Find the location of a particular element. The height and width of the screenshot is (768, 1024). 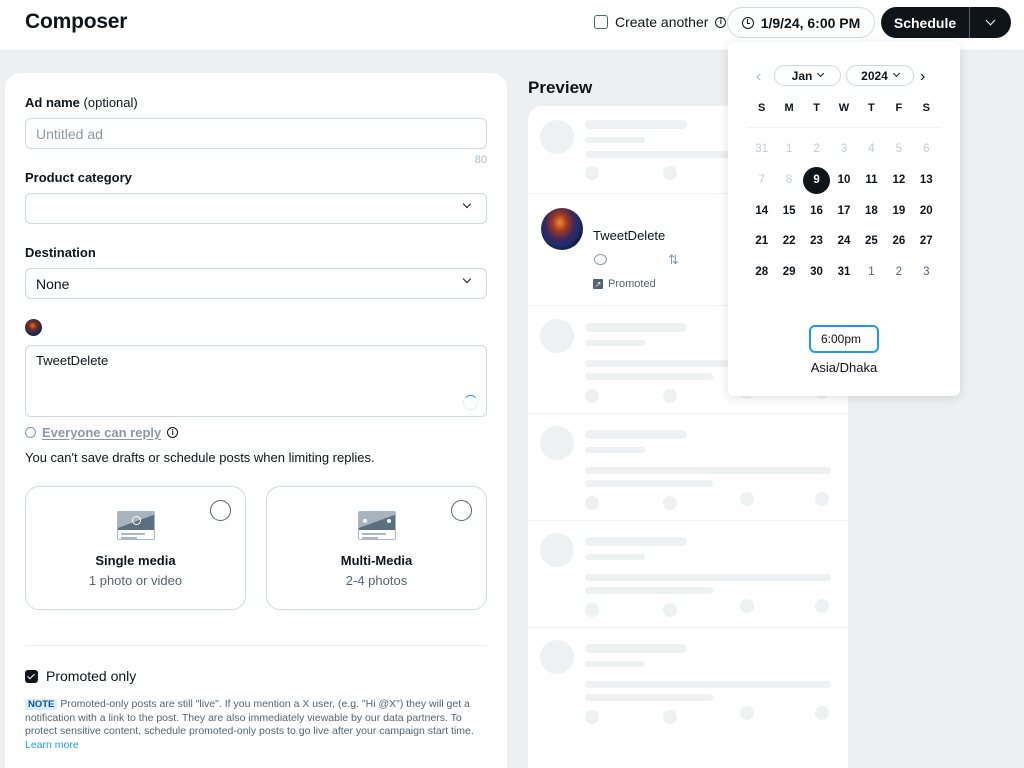

destination-value: None is located at coordinates (53, 283).